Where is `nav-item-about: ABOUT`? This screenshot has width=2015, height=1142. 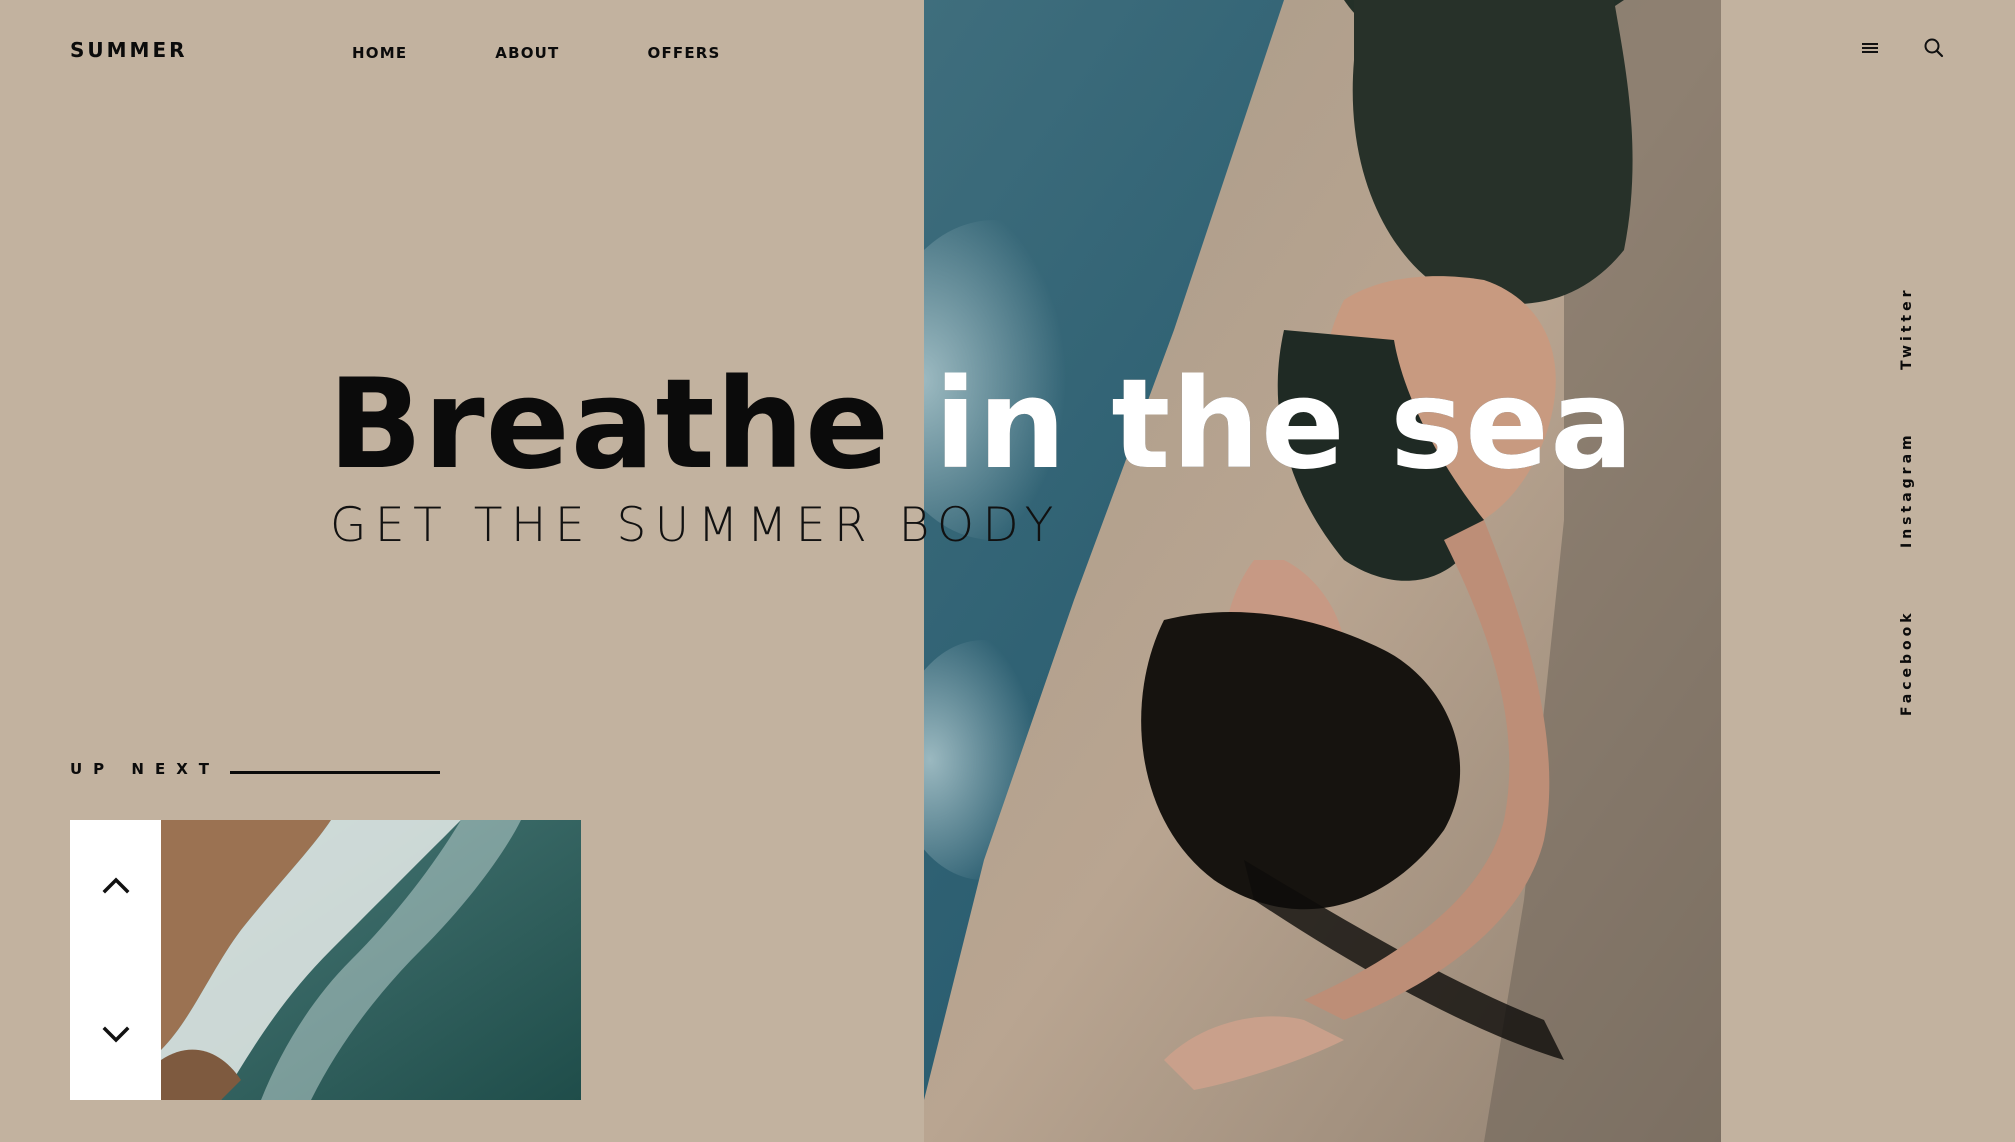 nav-item-about: ABOUT is located at coordinates (527, 53).